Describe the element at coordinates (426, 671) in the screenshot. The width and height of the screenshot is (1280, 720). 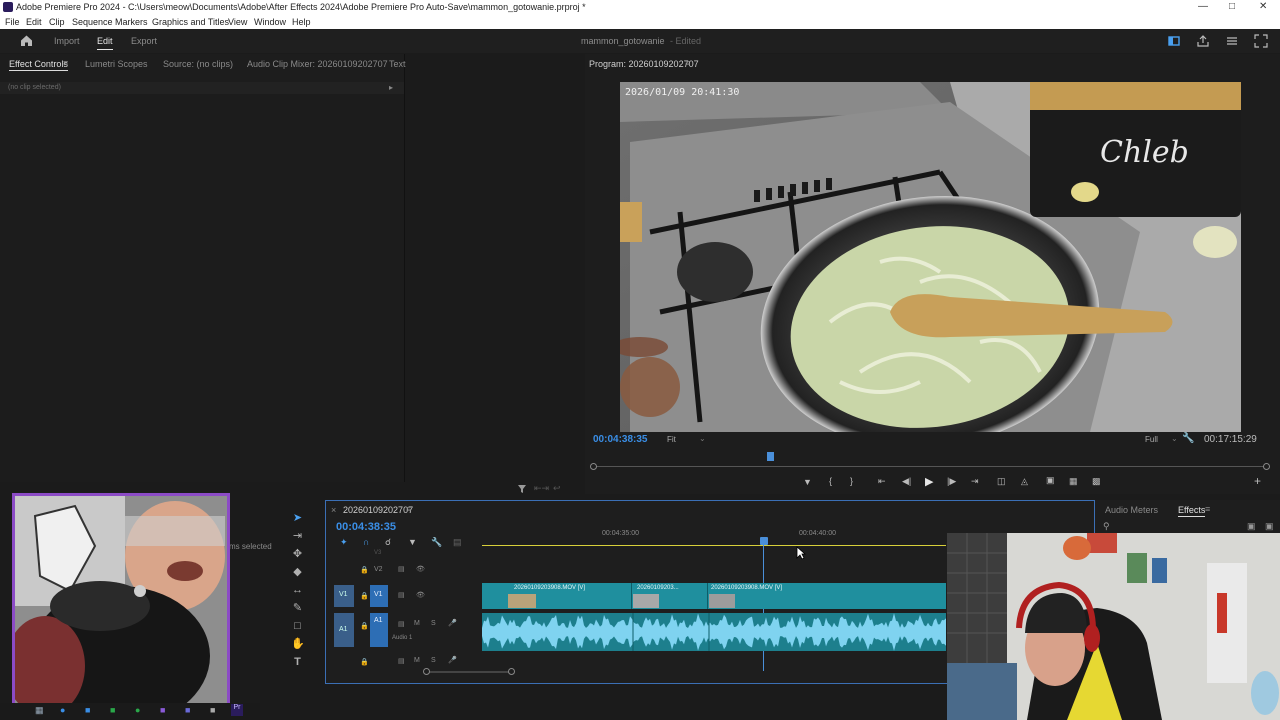
I see `zoom-handle-left` at that location.